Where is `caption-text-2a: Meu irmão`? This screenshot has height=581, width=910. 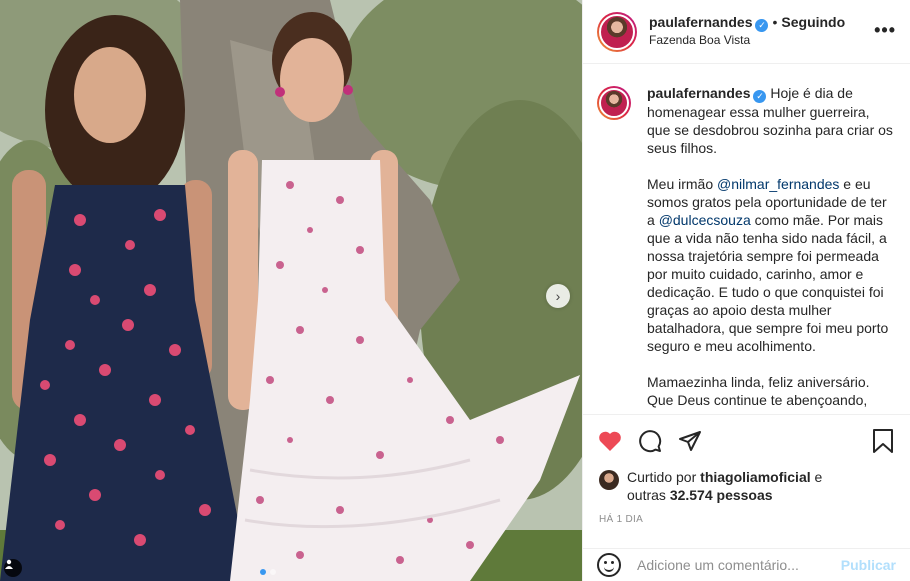
caption-text-2a: Meu irmão is located at coordinates (682, 184).